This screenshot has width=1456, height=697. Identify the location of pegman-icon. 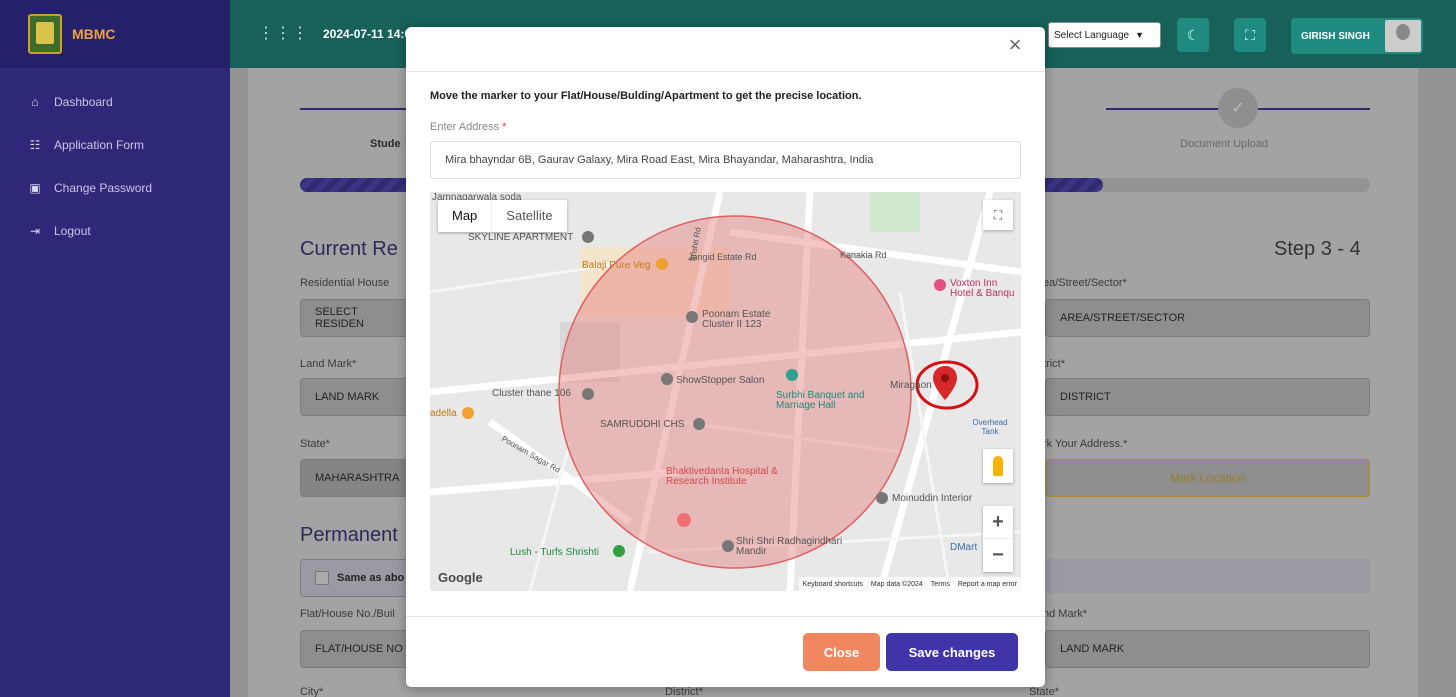
(998, 466).